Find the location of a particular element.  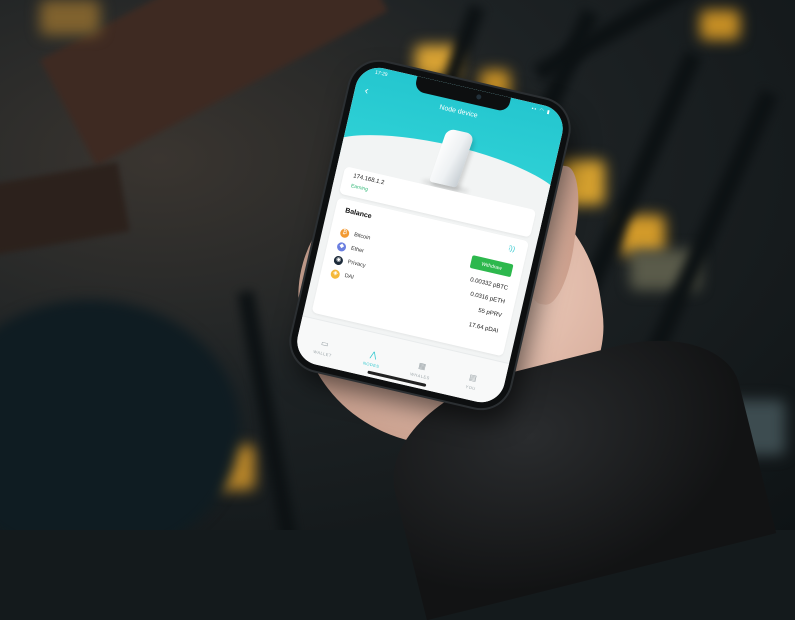

camera-icon is located at coordinates (478, 96).